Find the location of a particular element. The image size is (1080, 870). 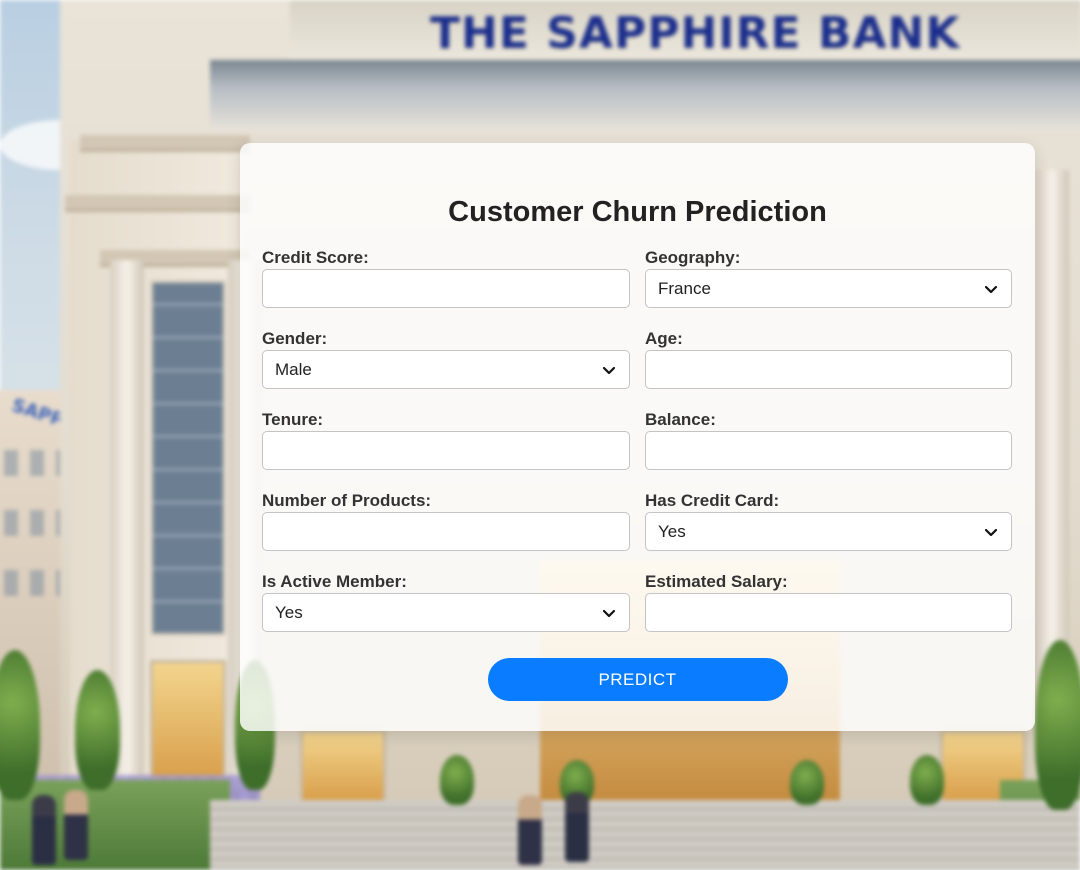

num-products-input is located at coordinates (446, 531).